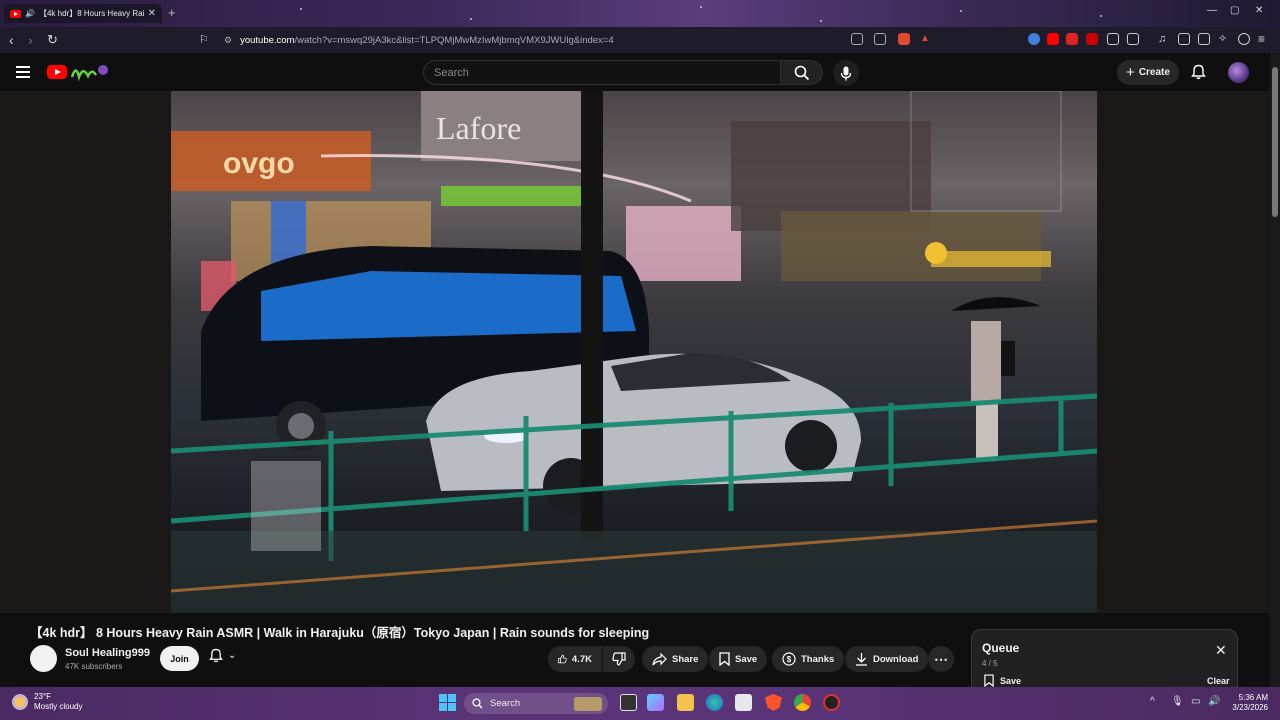 The image size is (1280, 720). I want to click on forward-icon: ›, so click(30, 40).